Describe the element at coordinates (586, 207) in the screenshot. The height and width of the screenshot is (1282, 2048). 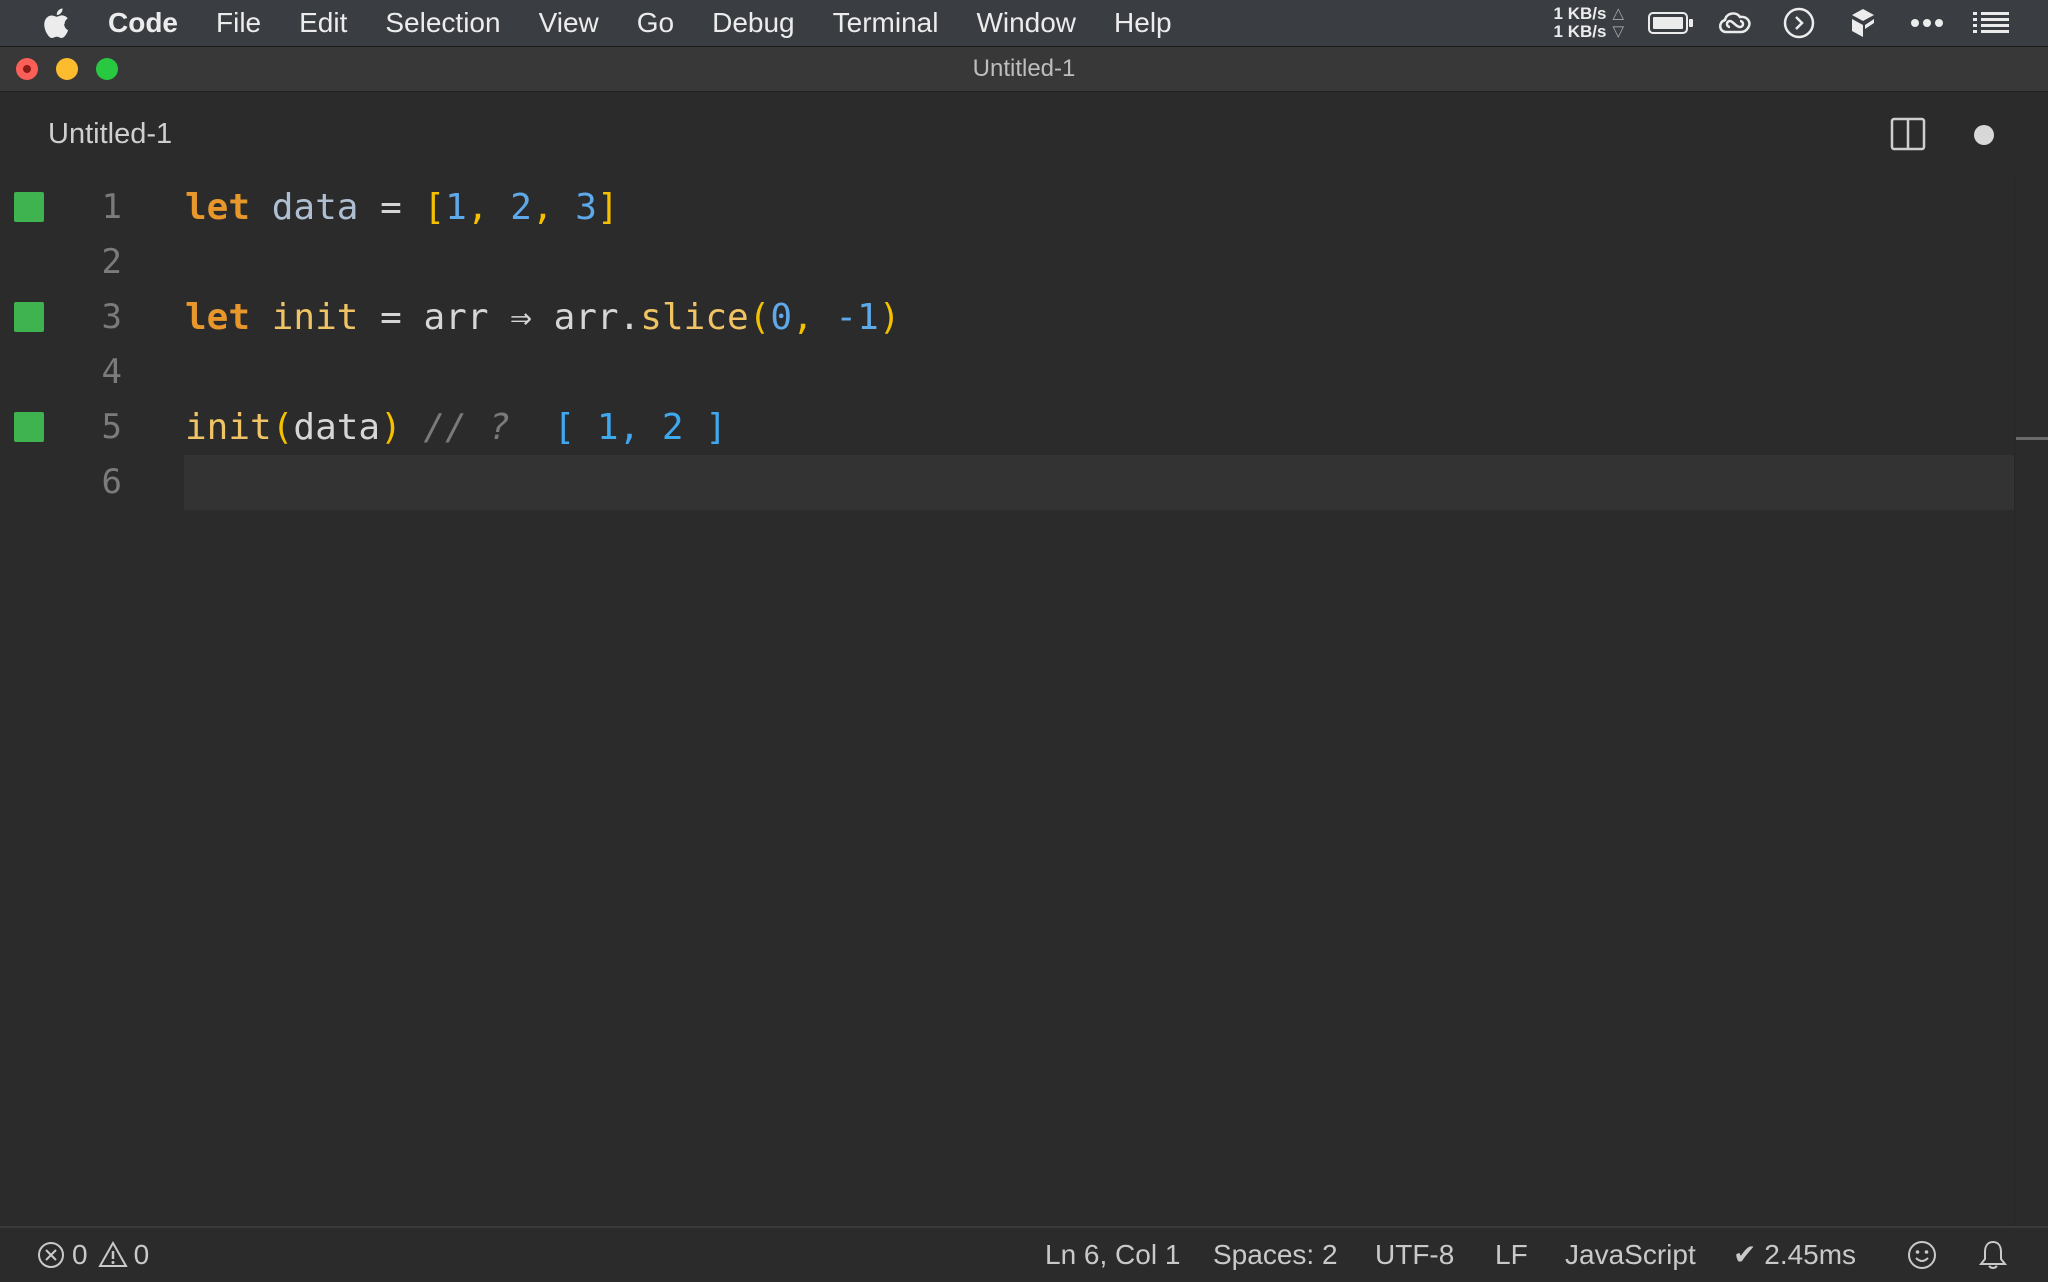
I see `number-literal: 3` at that location.